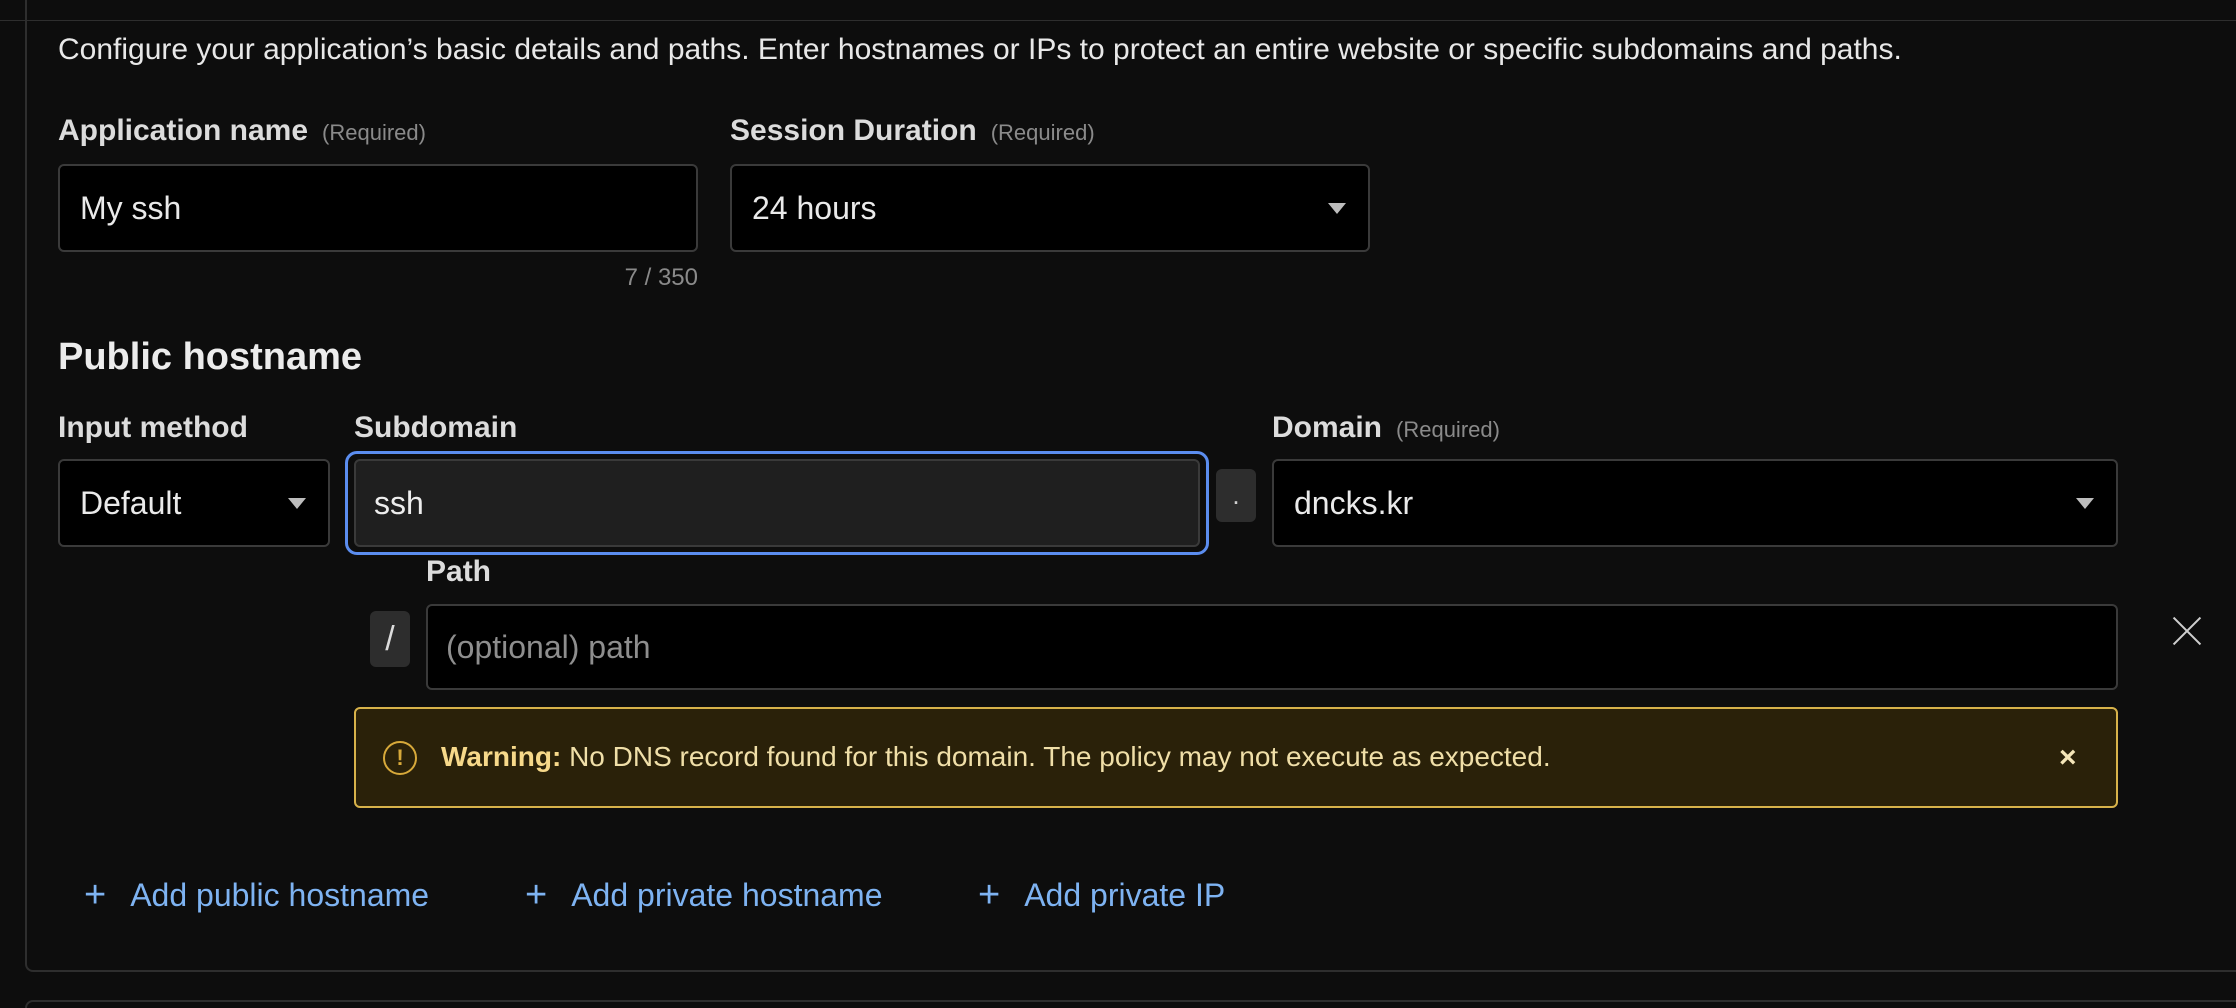 This screenshot has width=2236, height=1008. Describe the element at coordinates (912, 130) in the screenshot. I see `session-duration-label: Session Duration (Required)` at that location.